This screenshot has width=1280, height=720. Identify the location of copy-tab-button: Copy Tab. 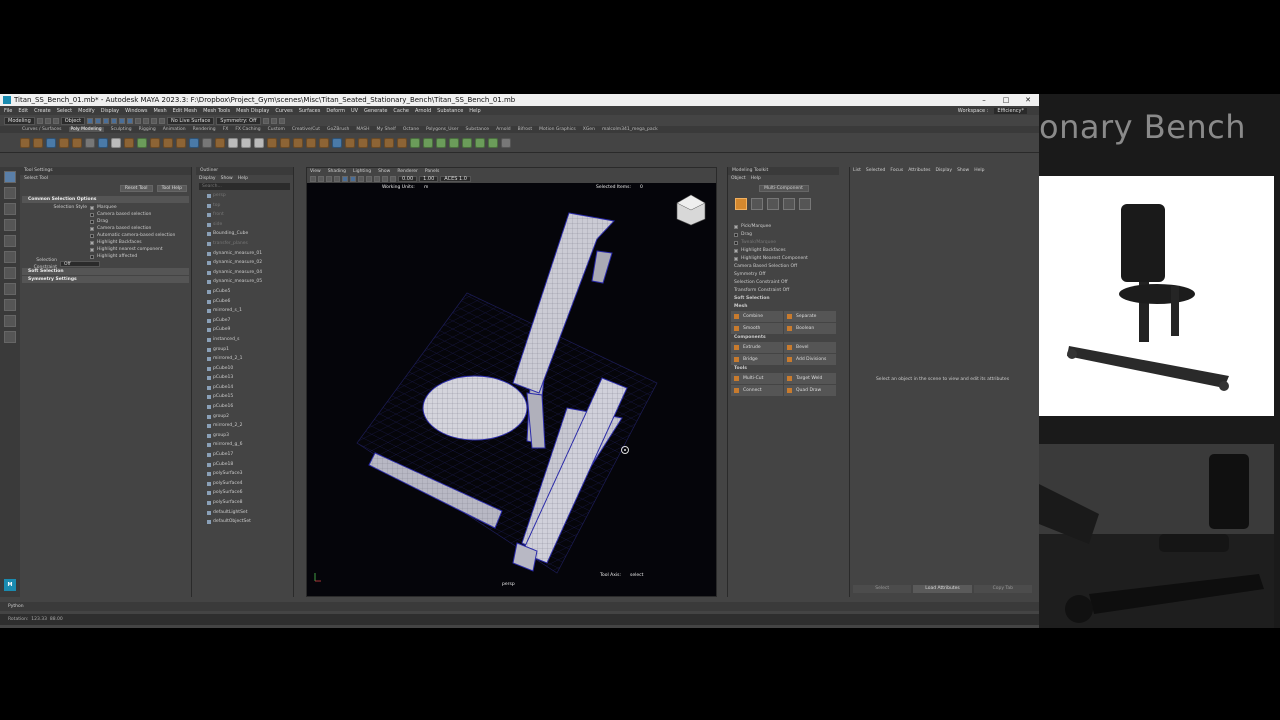
(1002, 589).